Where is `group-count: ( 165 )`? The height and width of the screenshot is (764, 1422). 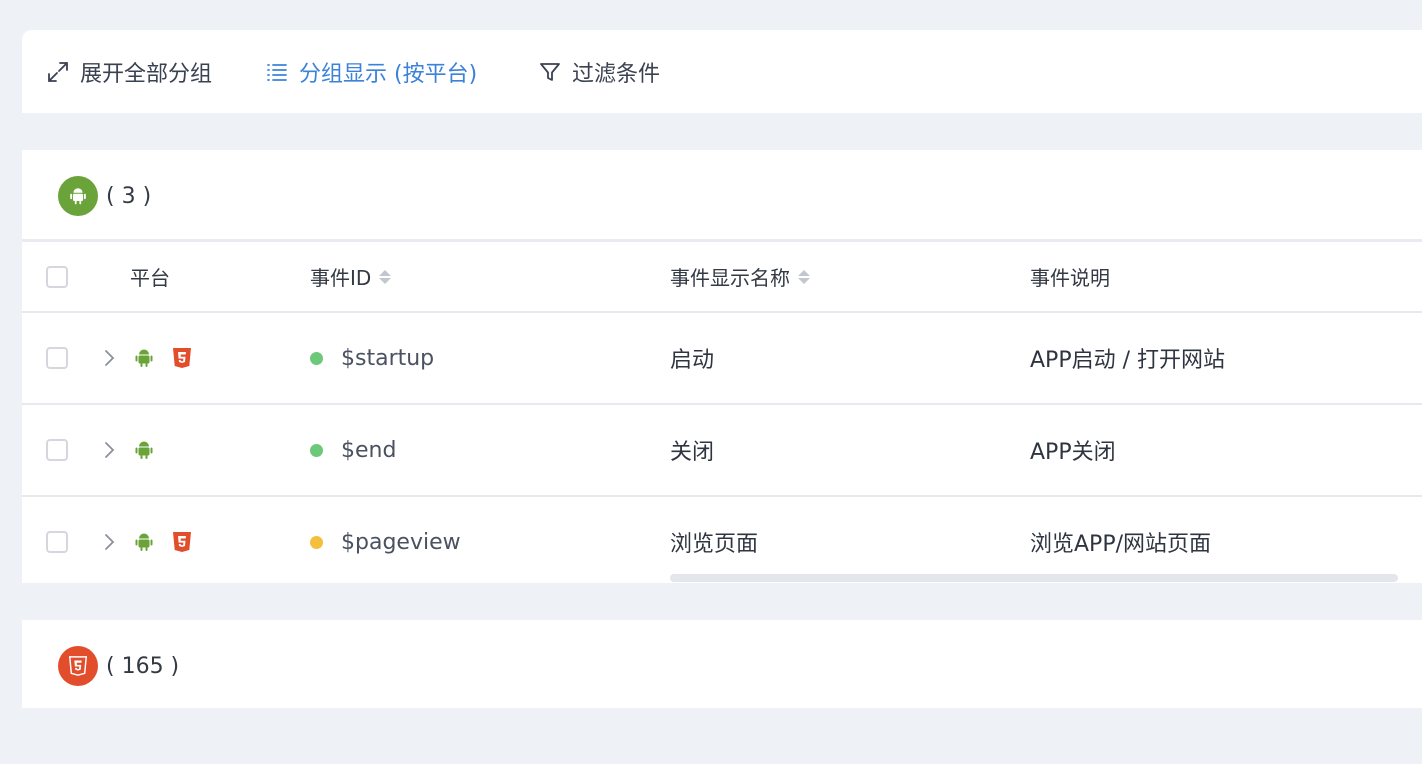 group-count: ( 165 ) is located at coordinates (143, 666).